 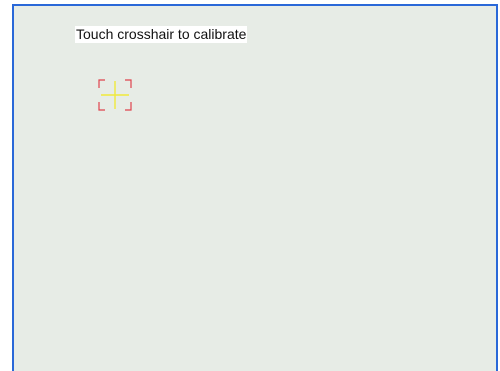 I want to click on calibration-instruction: Touch crosshair to calibrate, so click(x=161, y=34).